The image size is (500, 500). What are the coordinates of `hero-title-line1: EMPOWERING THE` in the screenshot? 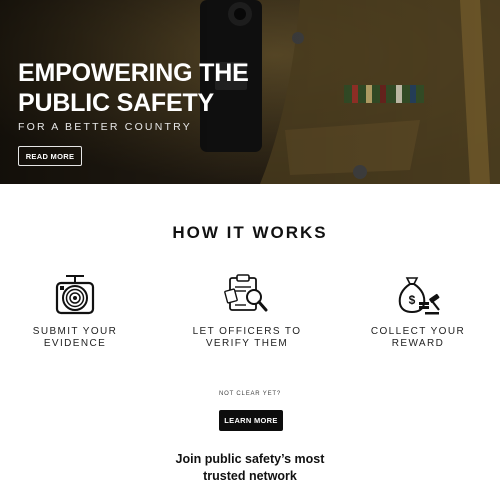 It's located at (133, 73).